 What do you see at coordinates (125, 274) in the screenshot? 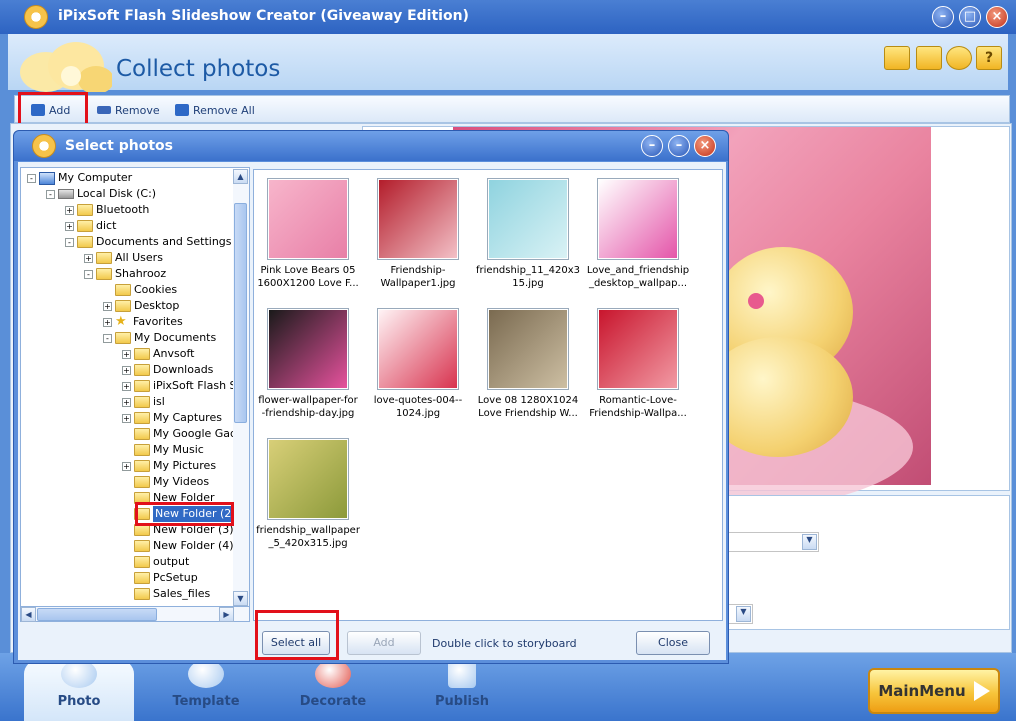
I see `tree-item: - Shahrooz` at bounding box center [125, 274].